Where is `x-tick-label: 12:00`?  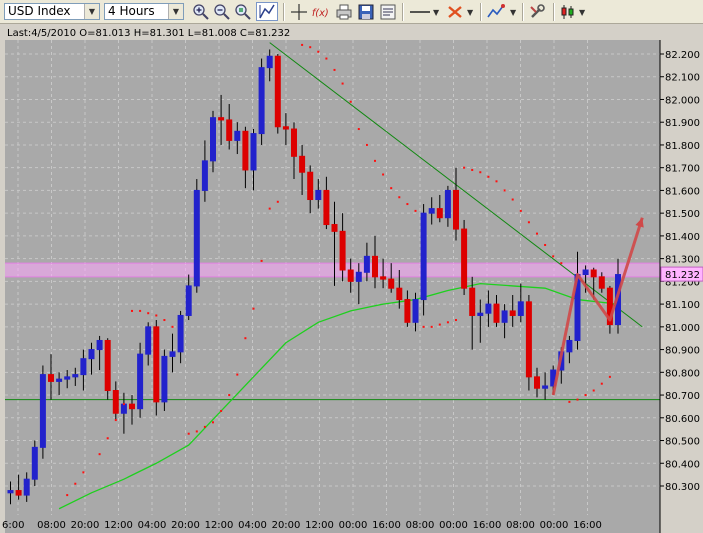
x-tick-label: 12:00 is located at coordinates (319, 525).